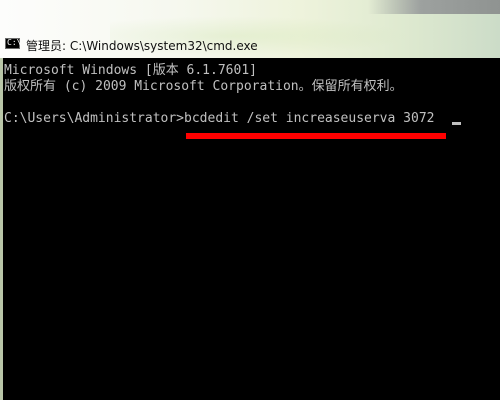  What do you see at coordinates (250, 29) in the screenshot?
I see `title-bar: C:\ 管理员: C:\Windows\system32\cmd.exe` at bounding box center [250, 29].